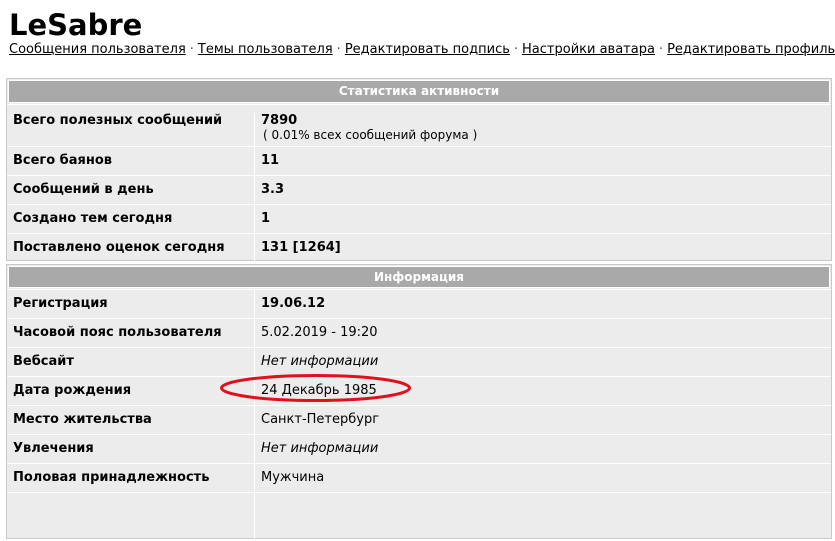 Image resolution: width=835 pixels, height=541 pixels. I want to click on stats-value: 131 [1264], so click(301, 247).